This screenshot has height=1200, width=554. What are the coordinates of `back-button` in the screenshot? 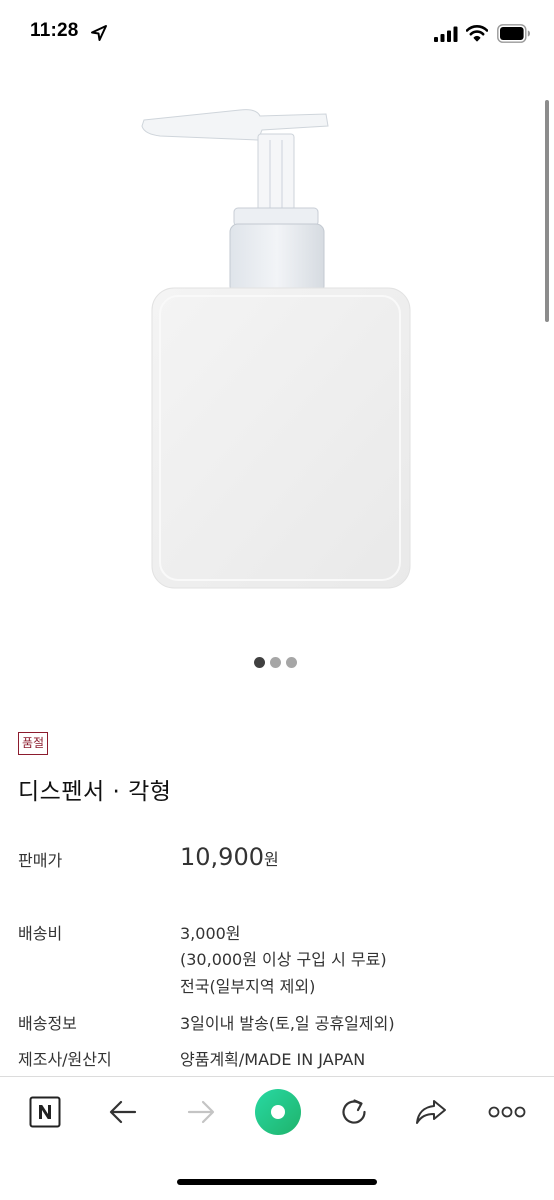 It's located at (123, 1112).